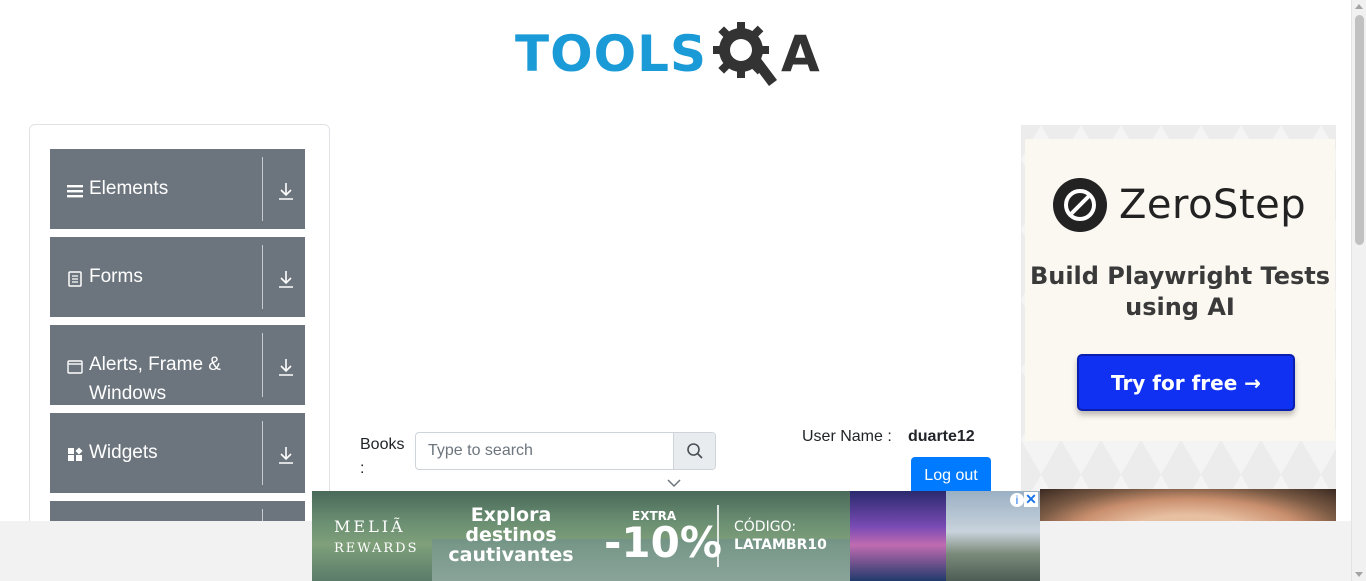  I want to click on scroll-down-arrow-icon, so click(1359, 574).